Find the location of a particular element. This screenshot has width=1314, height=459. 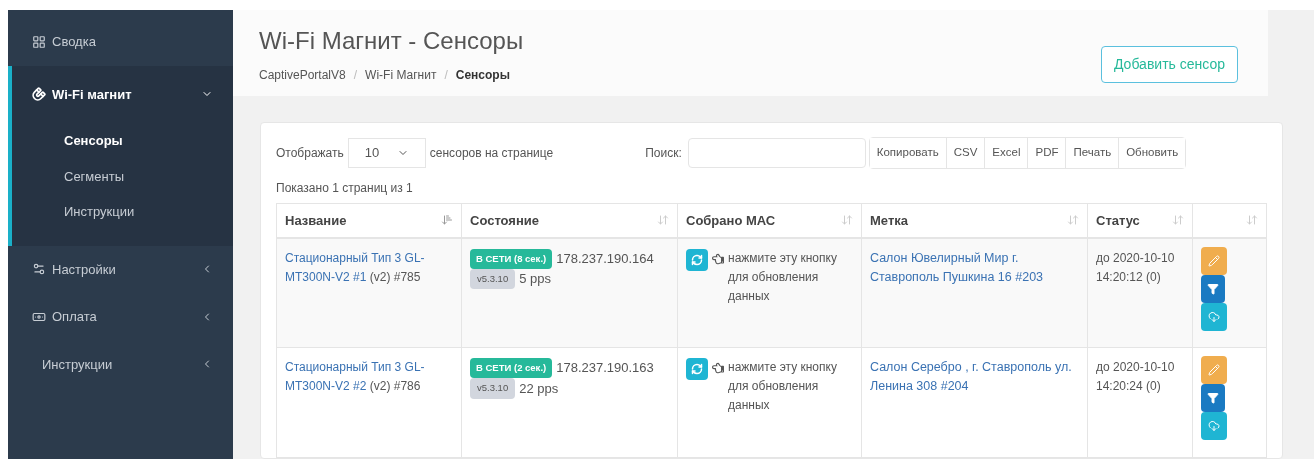

sidebar-subitem: Сегменты is located at coordinates (122, 176).